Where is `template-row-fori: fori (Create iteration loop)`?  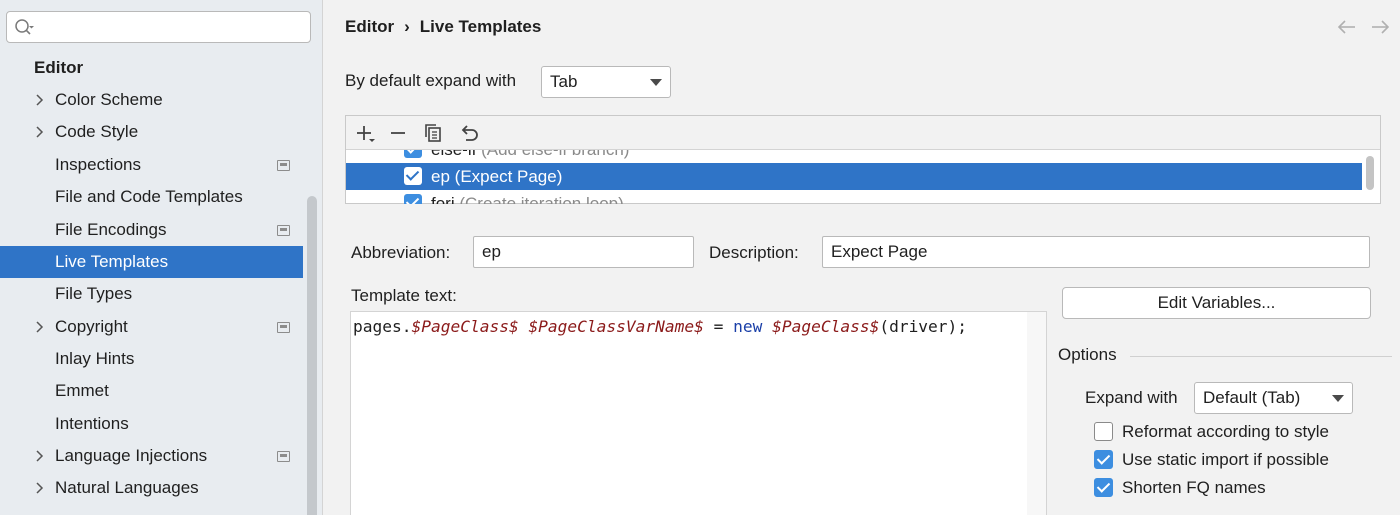 template-row-fori: fori (Create iteration loop) is located at coordinates (854, 197).